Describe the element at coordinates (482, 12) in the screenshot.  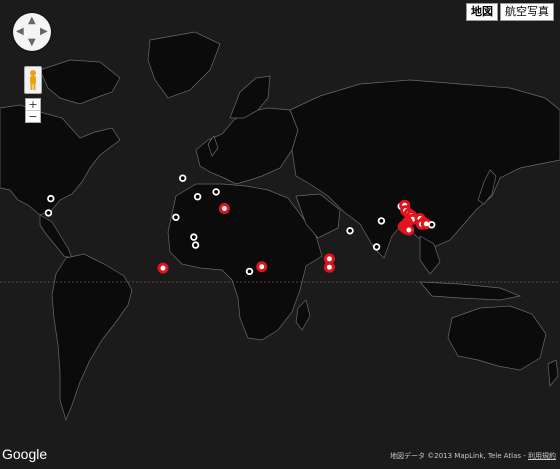
I see `map-type-map-button: 地図` at that location.